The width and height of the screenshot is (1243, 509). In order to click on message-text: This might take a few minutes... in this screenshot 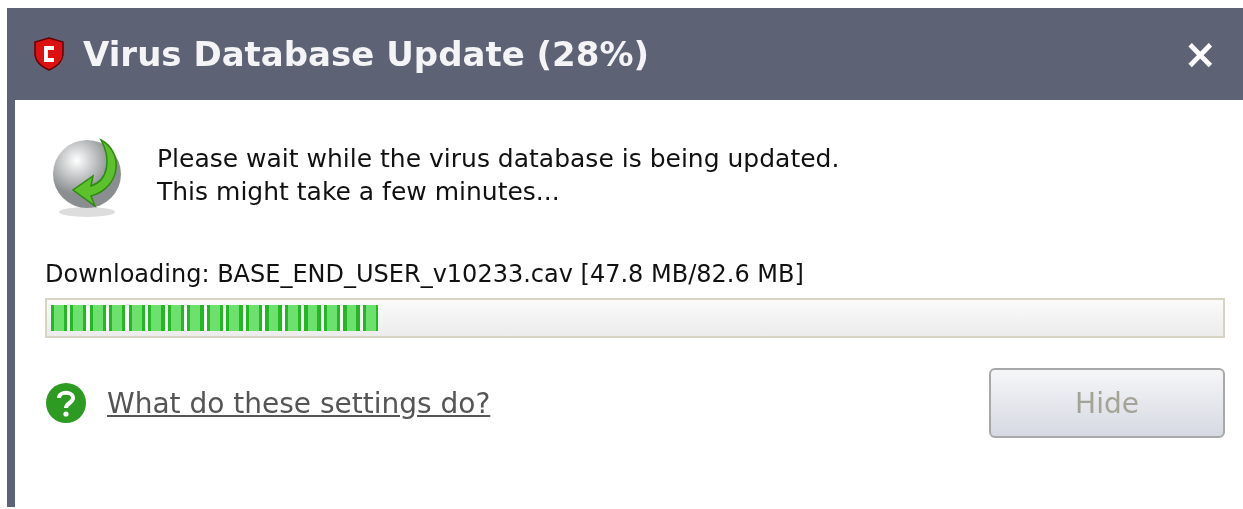, I will do `click(359, 191)`.